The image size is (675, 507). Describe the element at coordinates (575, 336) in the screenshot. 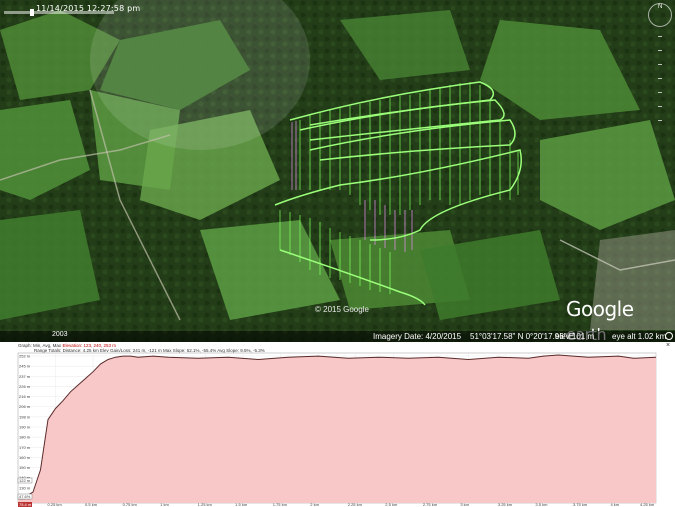

I see `elevation-readout: elev 101 m` at that location.